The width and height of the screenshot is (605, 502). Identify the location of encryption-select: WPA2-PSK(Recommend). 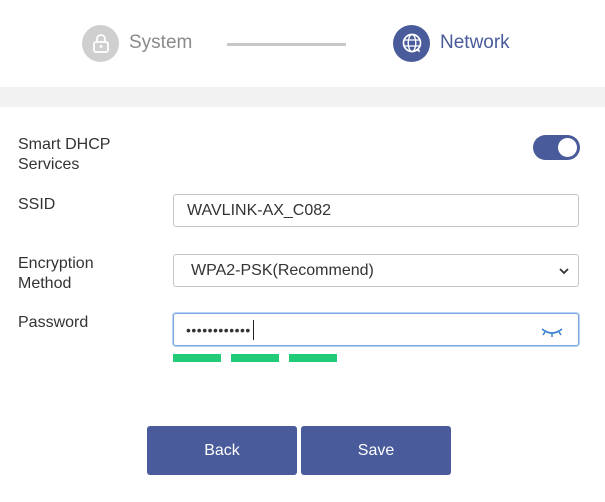
(376, 270).